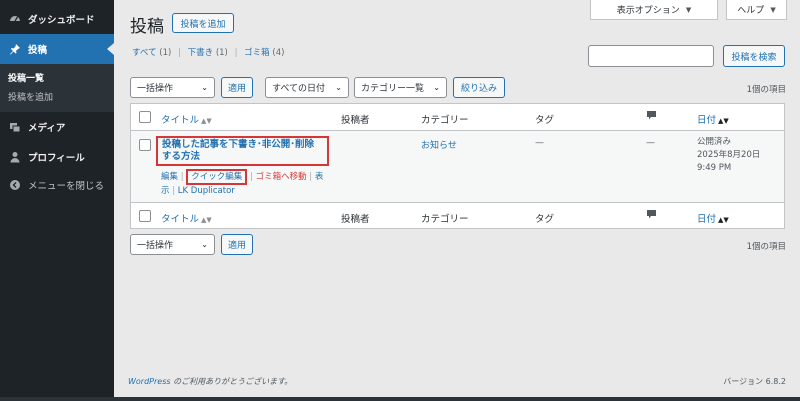 The image size is (800, 401). I want to click on menu-media-label: メディア, so click(47, 128).